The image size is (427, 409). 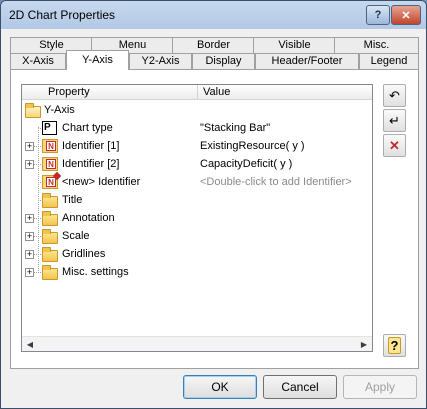 I want to click on return-arrow-icon: ↵, so click(x=394, y=120).